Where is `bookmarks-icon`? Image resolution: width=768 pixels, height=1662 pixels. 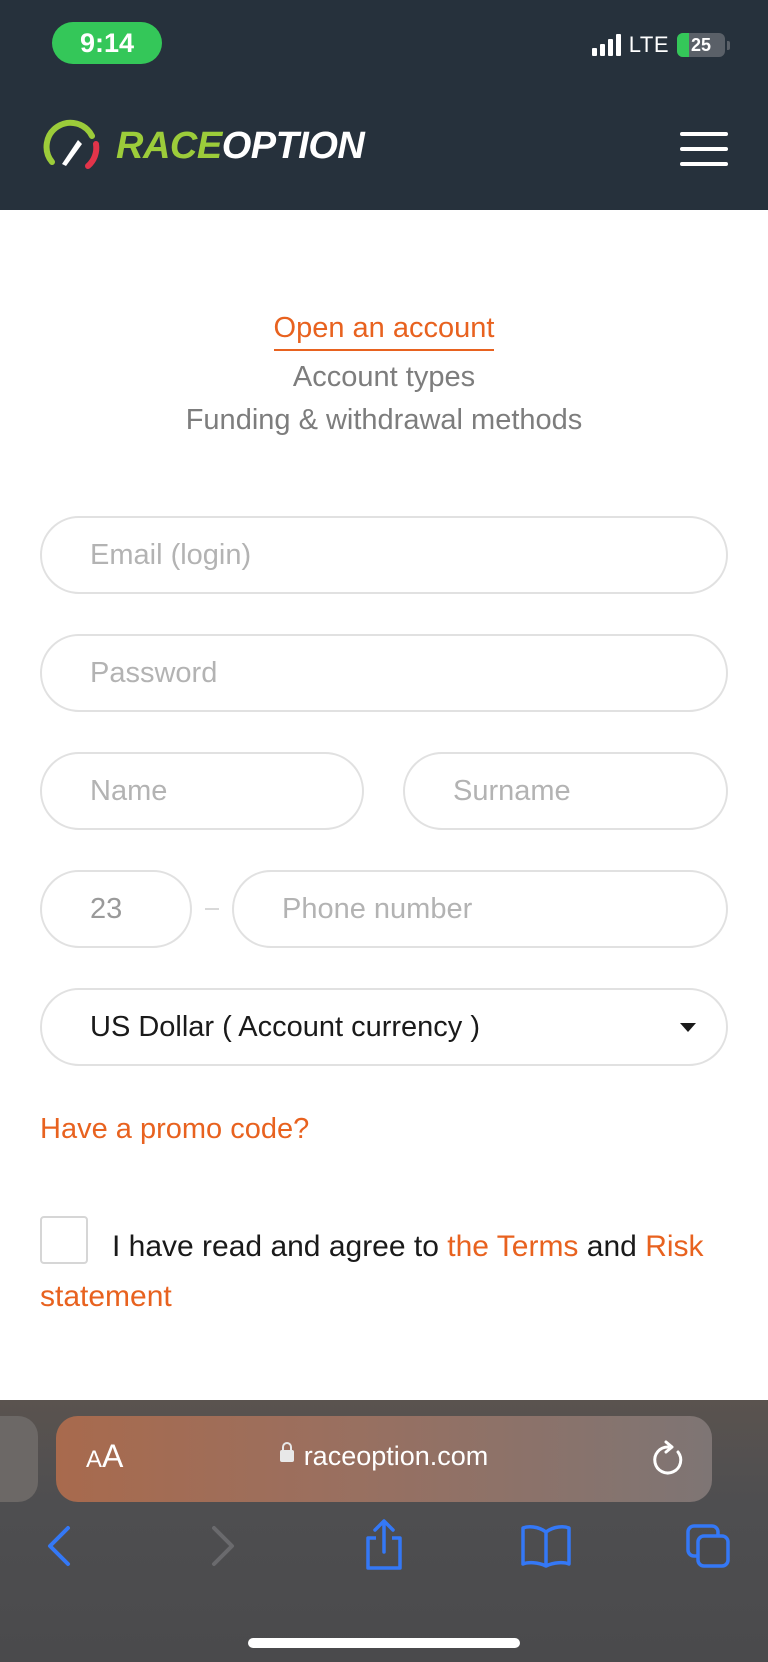 bookmarks-icon is located at coordinates (546, 1546).